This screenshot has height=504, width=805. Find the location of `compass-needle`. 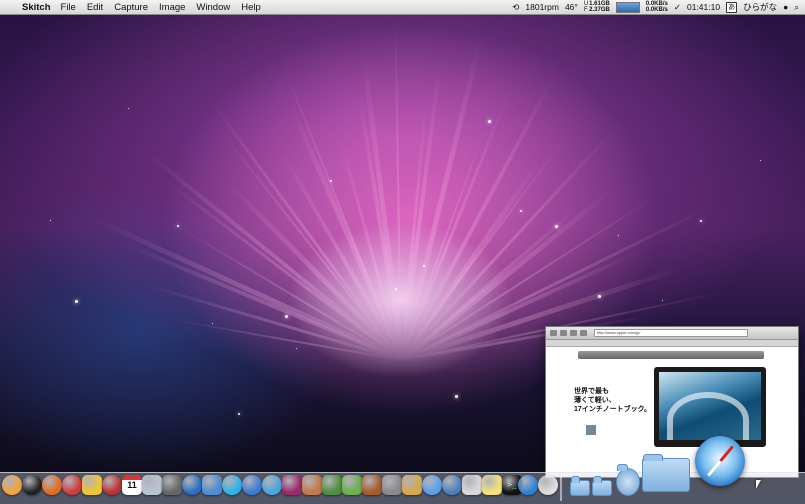

compass-needle is located at coordinates (720, 461).